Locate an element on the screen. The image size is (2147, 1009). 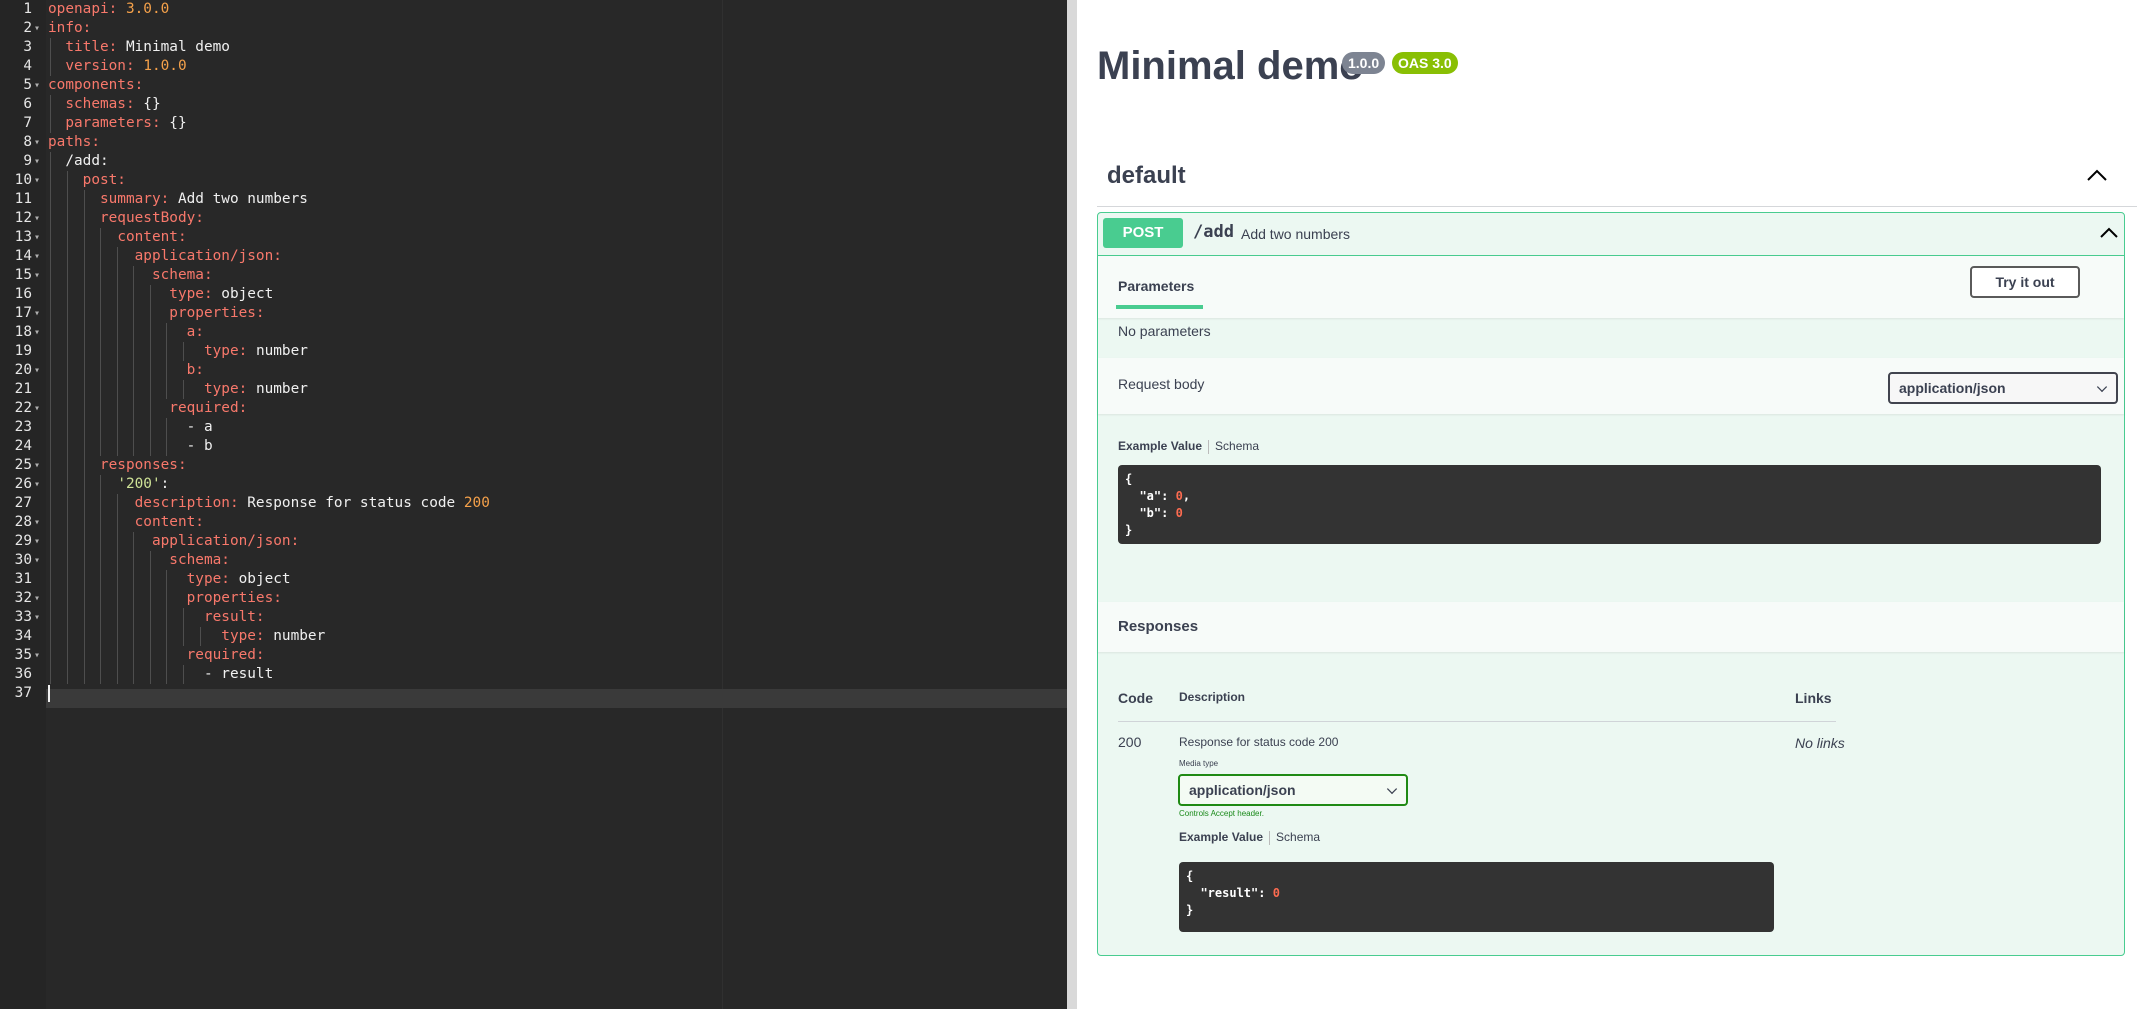
responses-label: Responses is located at coordinates (1158, 626).